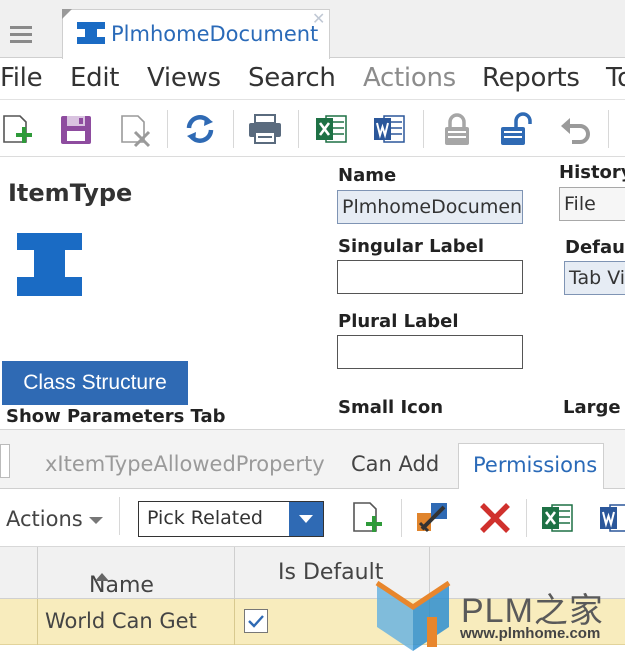  I want to click on name-field: PlmhomeDocument, so click(430, 207).